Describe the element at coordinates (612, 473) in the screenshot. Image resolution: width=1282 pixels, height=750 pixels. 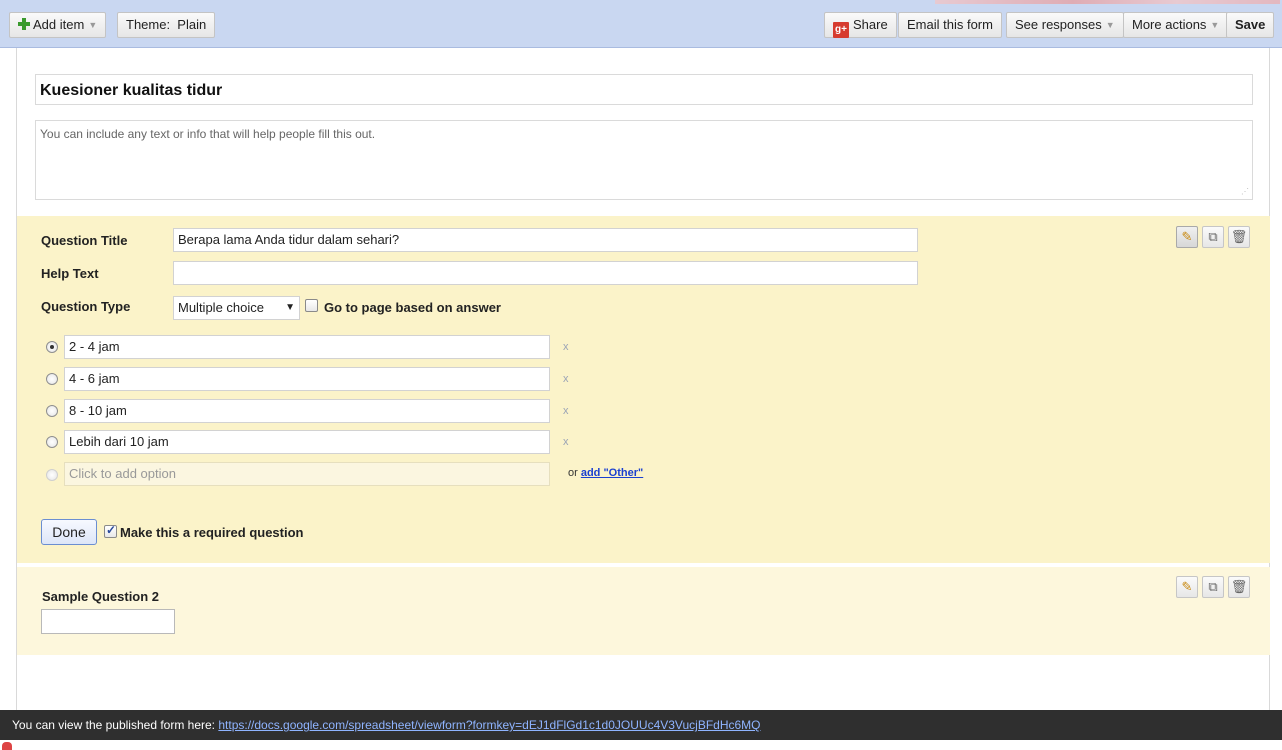
I see `add-other-link: add "Other"` at that location.